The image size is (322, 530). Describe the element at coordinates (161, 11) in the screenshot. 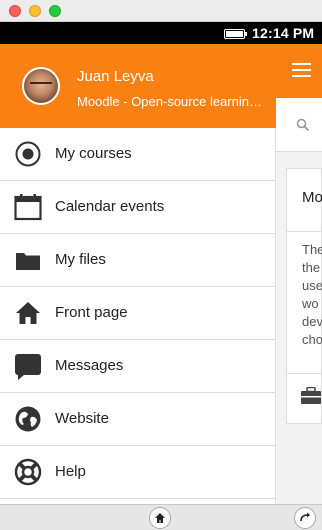

I see `window-titlebar` at that location.